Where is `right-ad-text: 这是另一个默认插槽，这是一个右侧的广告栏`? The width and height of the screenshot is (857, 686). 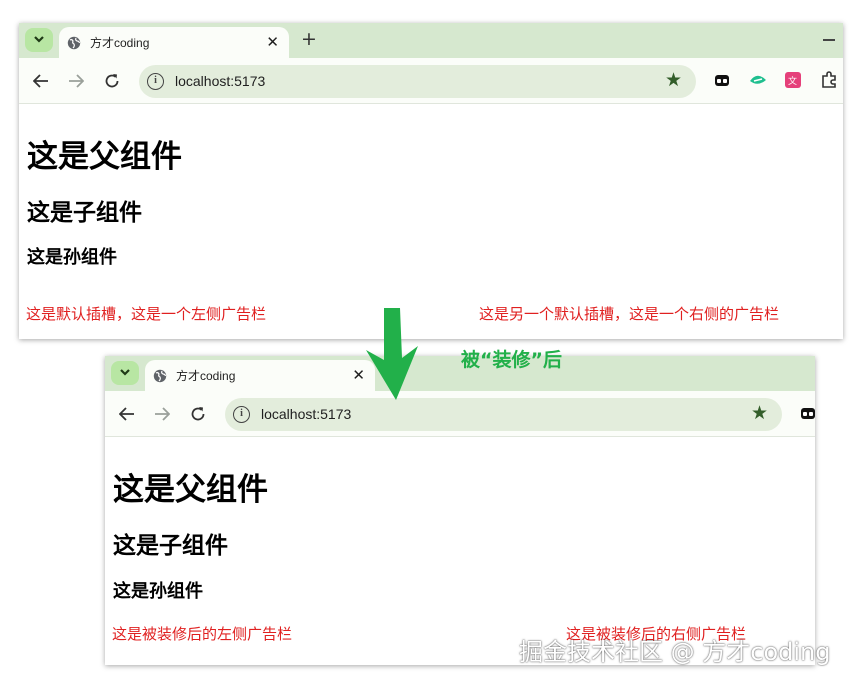 right-ad-text: 这是另一个默认插槽，这是一个右侧的广告栏 is located at coordinates (629, 314).